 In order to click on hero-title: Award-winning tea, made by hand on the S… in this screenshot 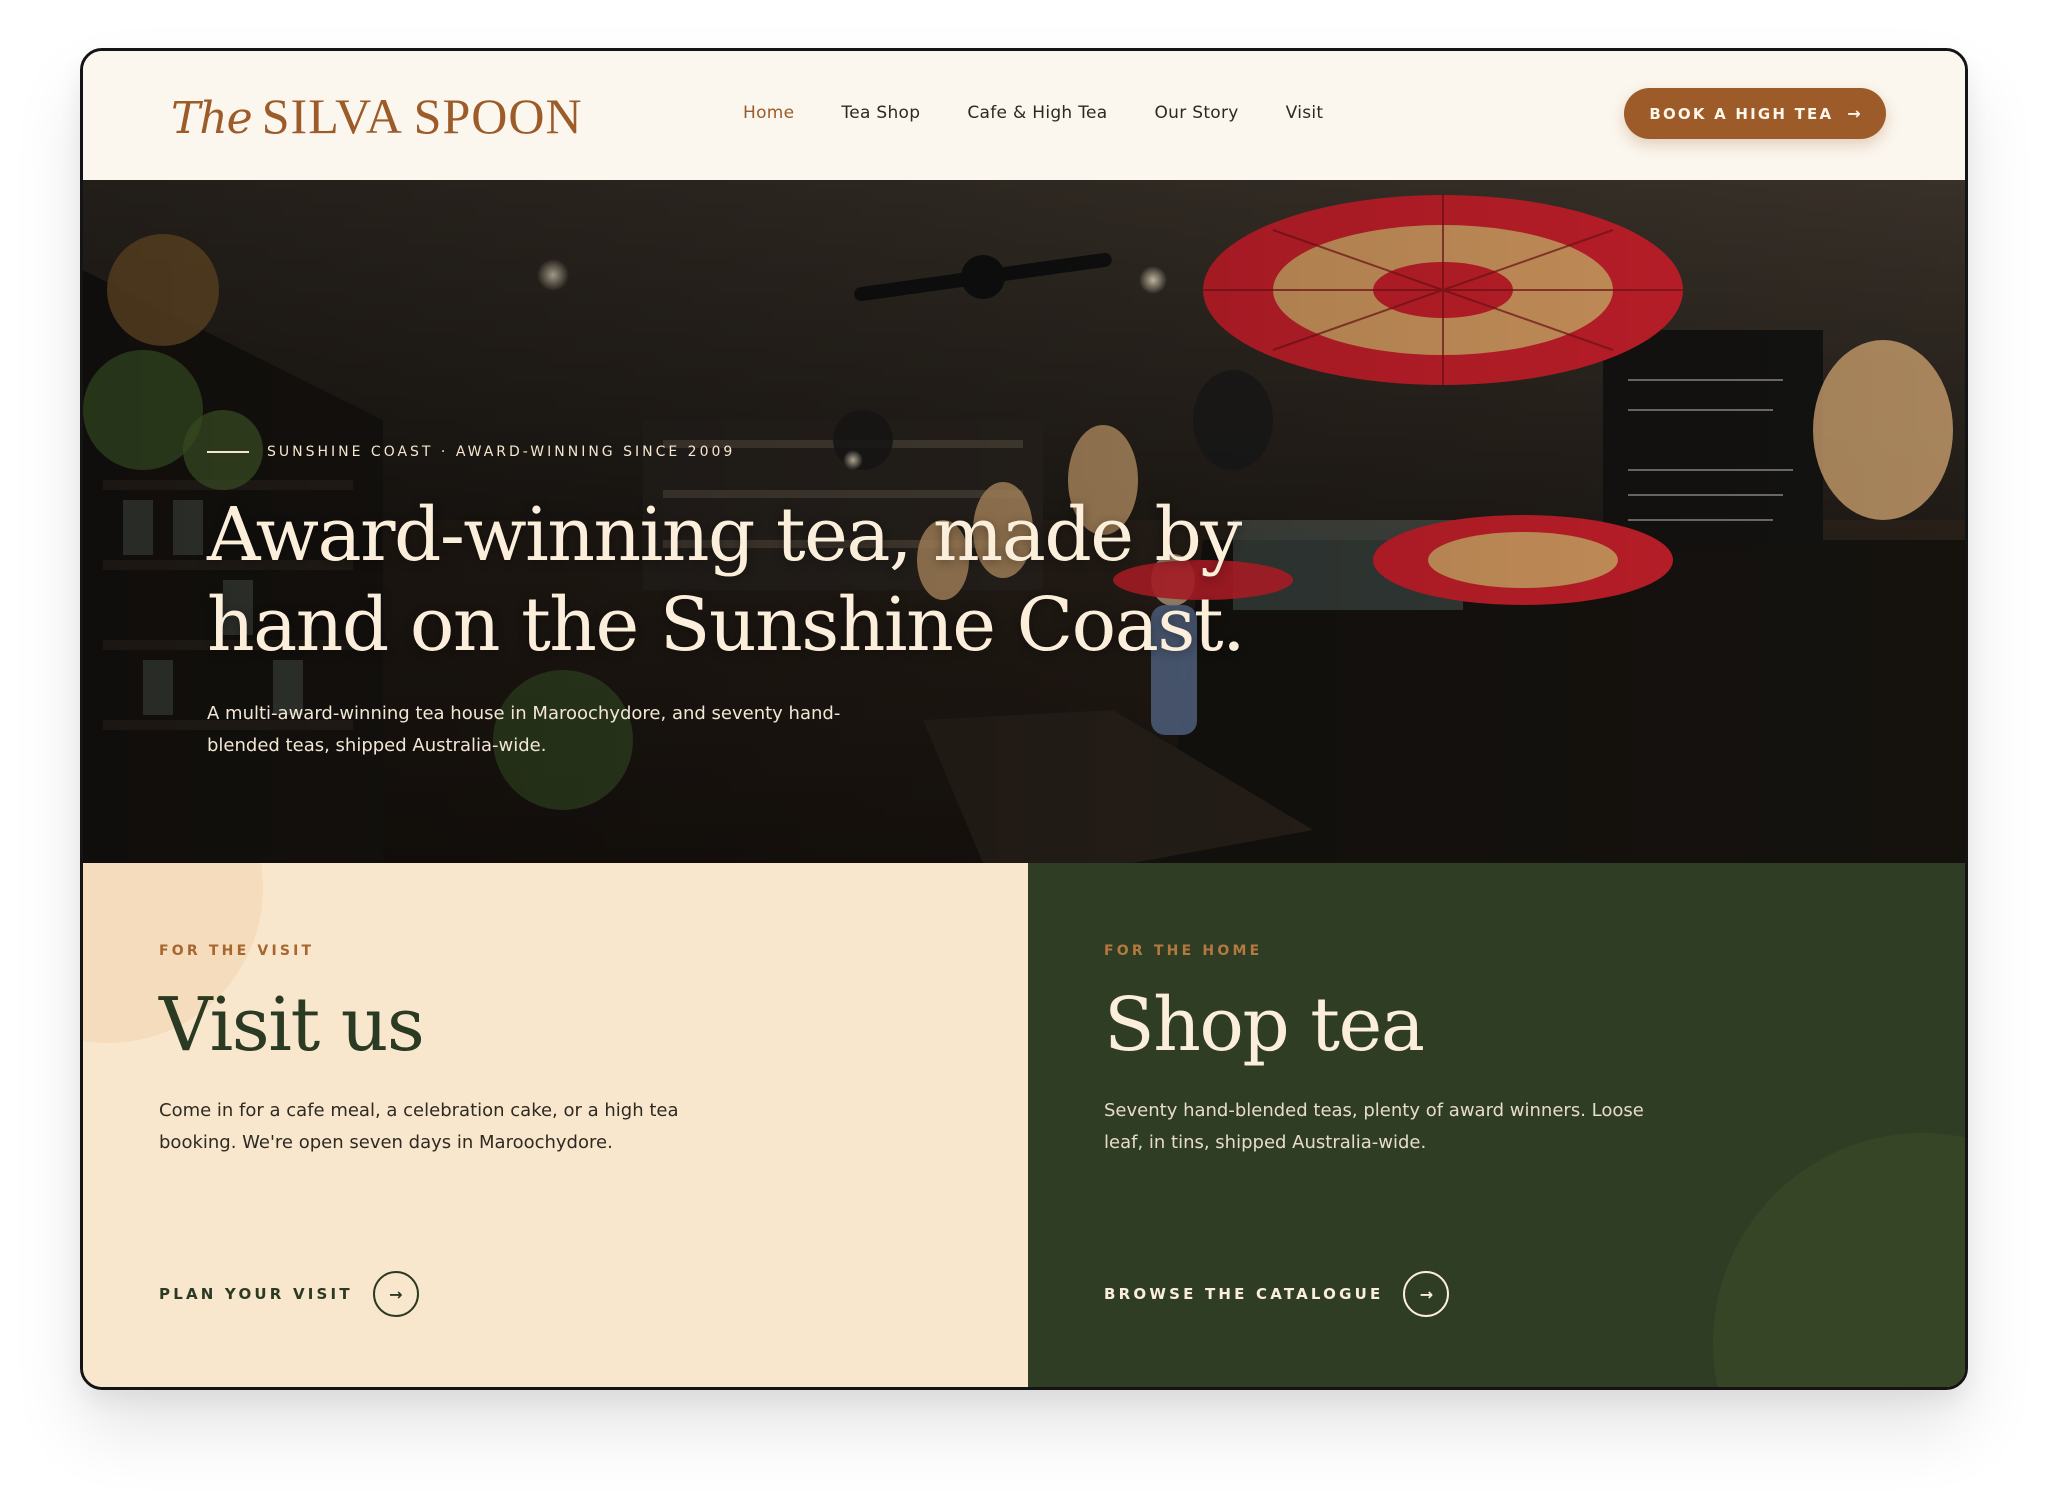, I will do `click(726, 580)`.